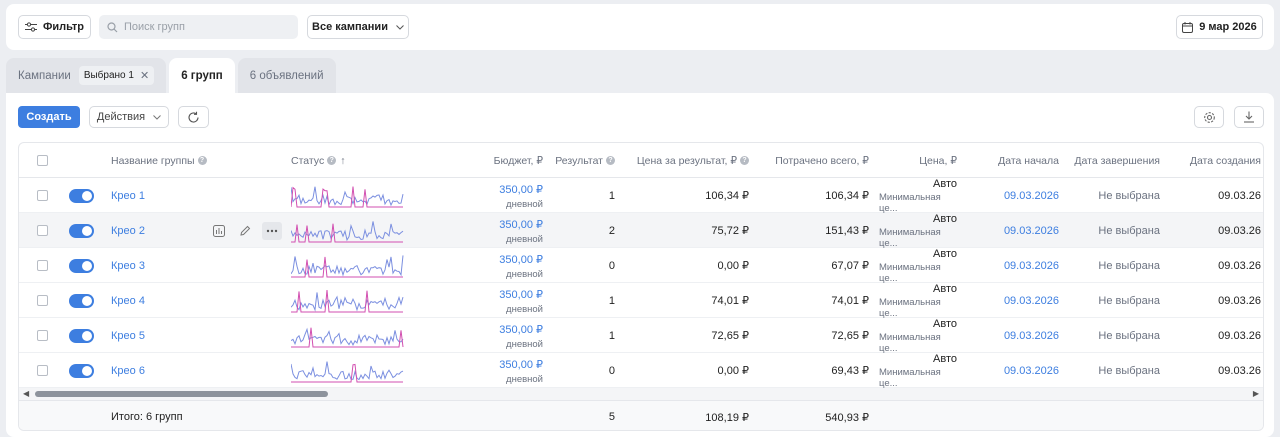  What do you see at coordinates (1213, 160) in the screenshot?
I see `col-created: Дата создания` at bounding box center [1213, 160].